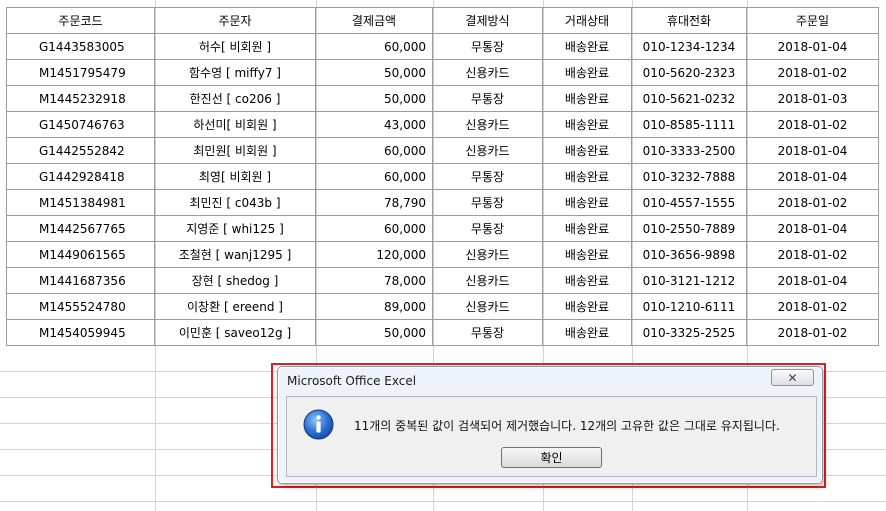  What do you see at coordinates (235, 124) in the screenshot?
I see `cell-customer: 하선미[ 비회원 ]` at bounding box center [235, 124].